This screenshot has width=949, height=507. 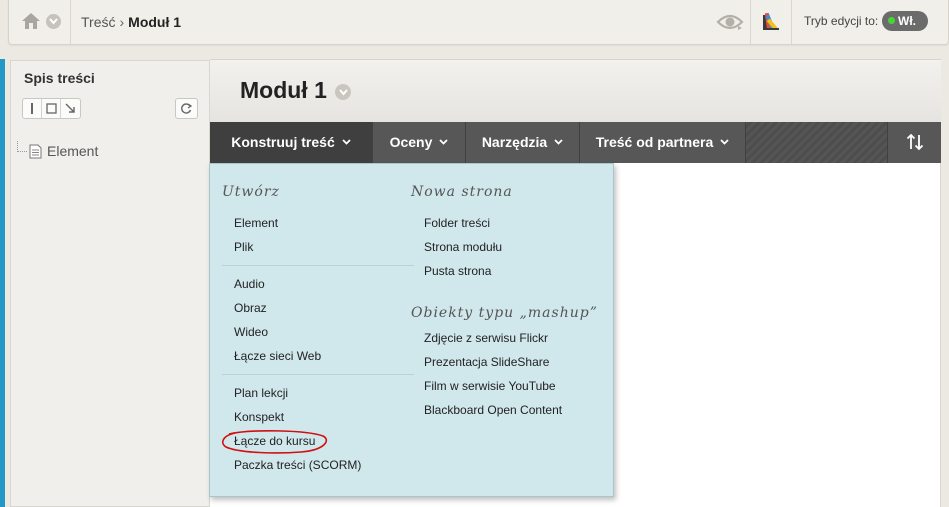 I want to click on toc-refresh-button, so click(x=186, y=108).